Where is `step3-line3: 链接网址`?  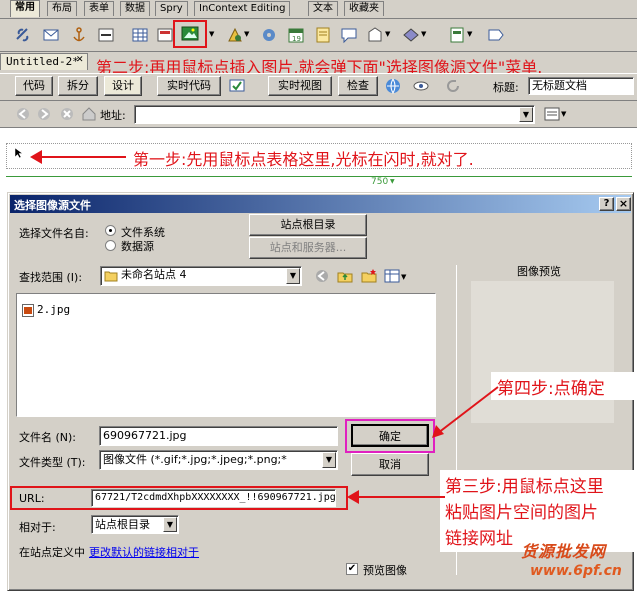 step3-line3: 链接网址 is located at coordinates (479, 539).